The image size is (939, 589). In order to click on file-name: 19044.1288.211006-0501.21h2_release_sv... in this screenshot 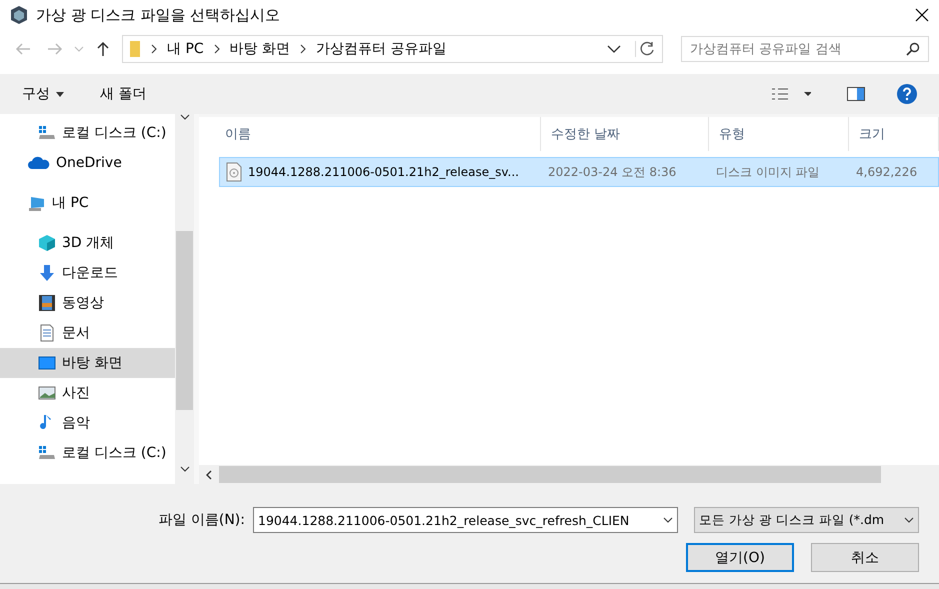, I will do `click(383, 172)`.